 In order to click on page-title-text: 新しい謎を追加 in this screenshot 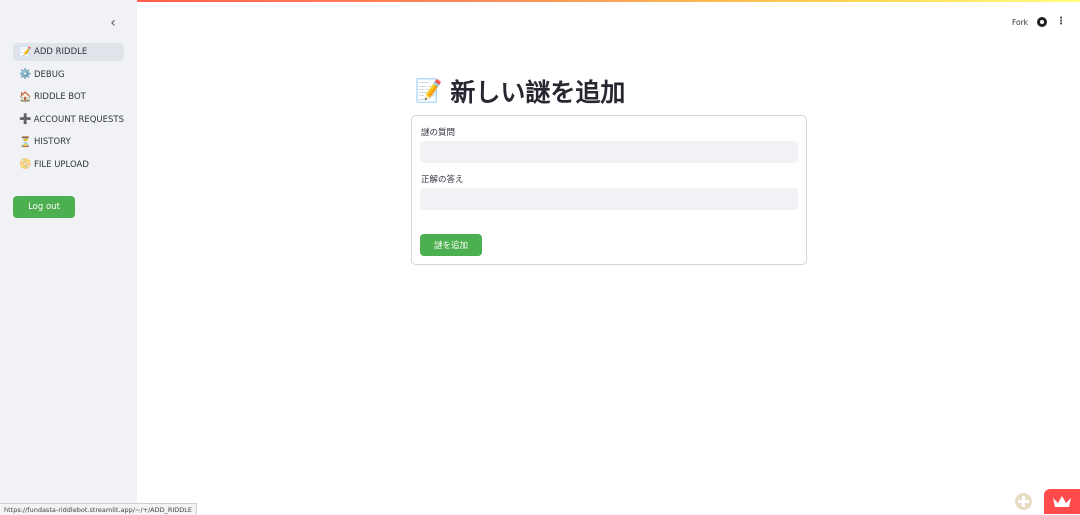, I will do `click(538, 92)`.